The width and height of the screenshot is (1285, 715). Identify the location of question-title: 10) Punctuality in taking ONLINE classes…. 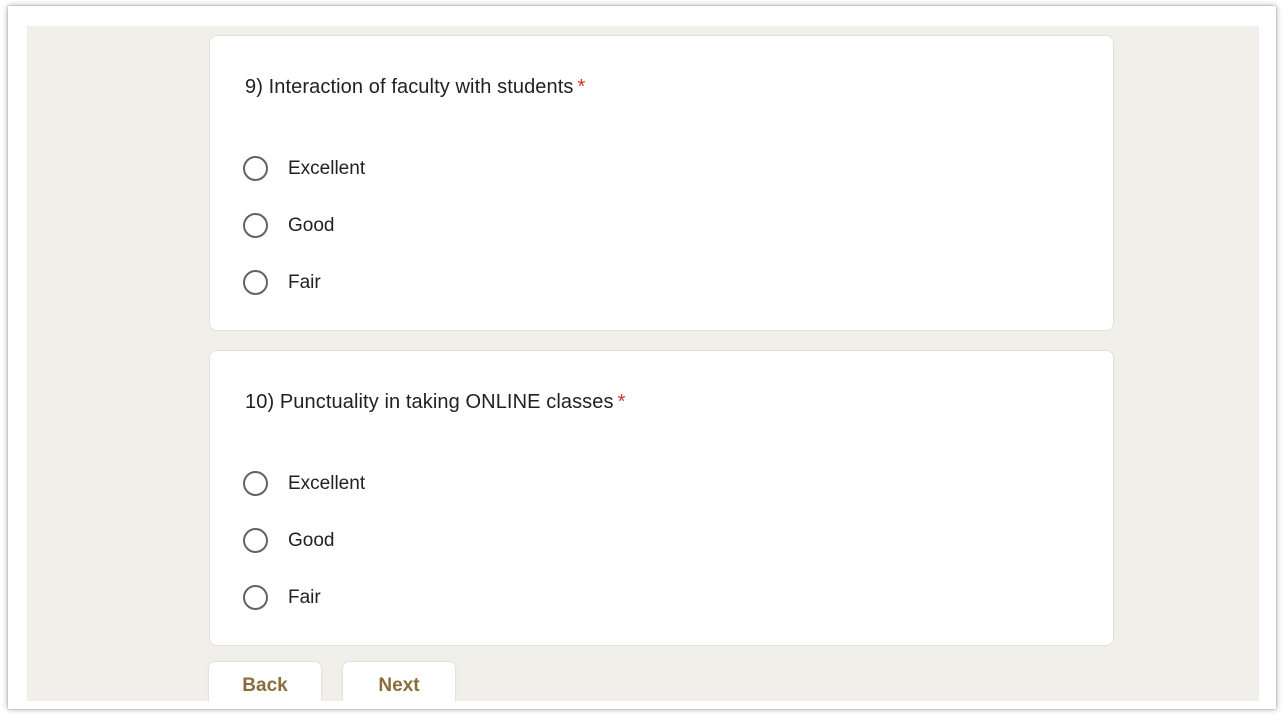
(435, 402).